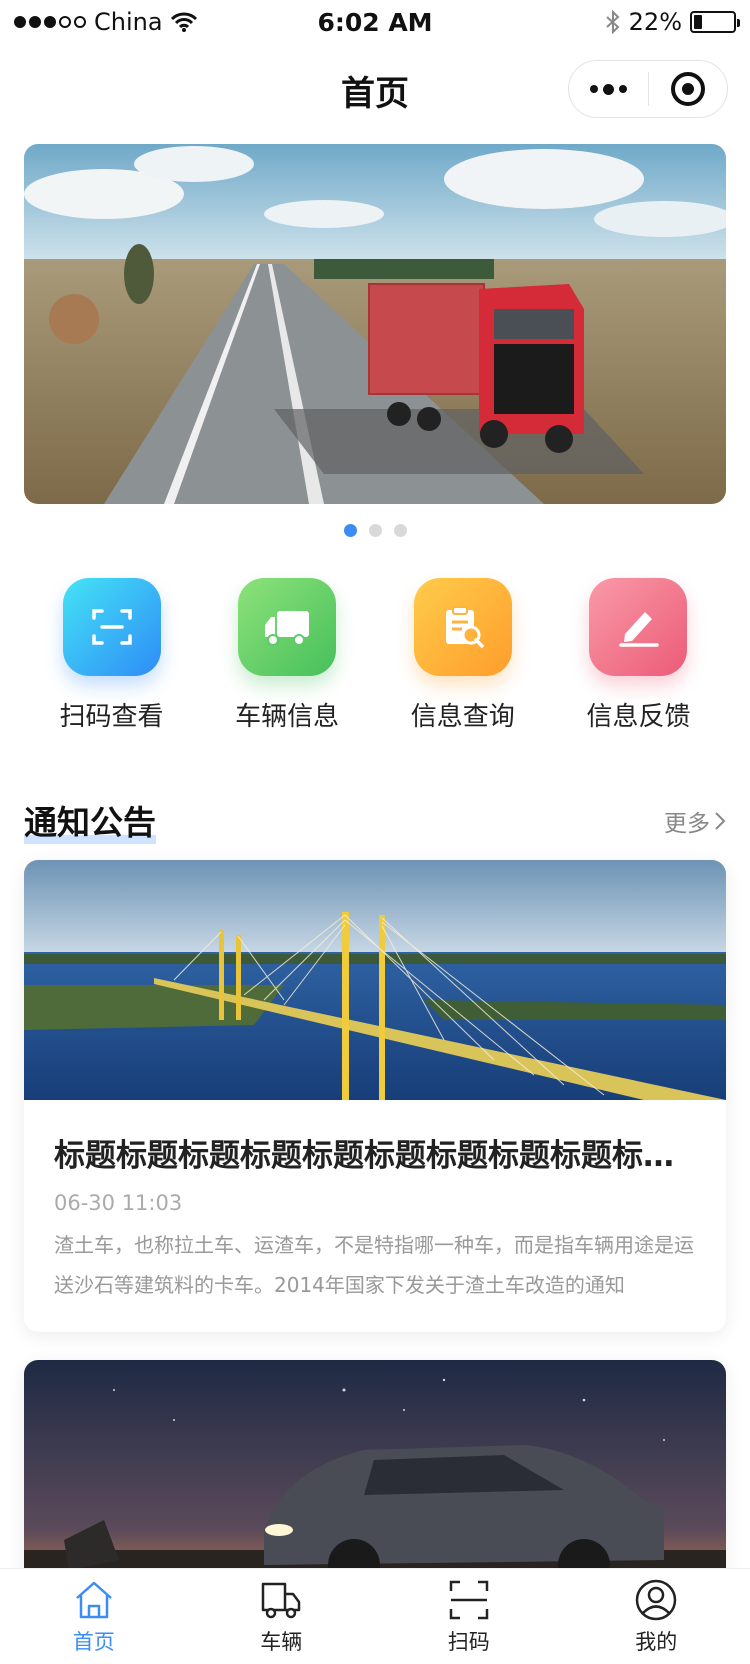 The height and width of the screenshot is (1664, 750). What do you see at coordinates (638, 717) in the screenshot?
I see `quick-label-feedback: 信息反馈` at bounding box center [638, 717].